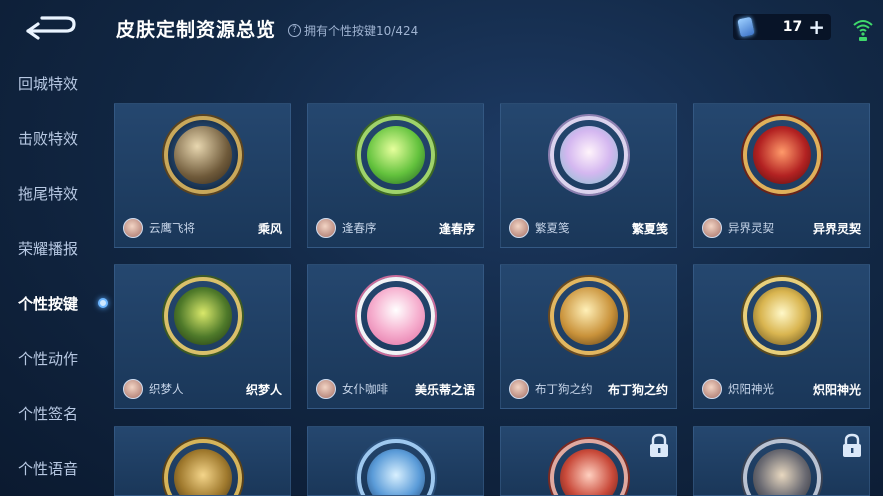  What do you see at coordinates (395, 316) in the screenshot?
I see `pink-bunny-icon` at bounding box center [395, 316].